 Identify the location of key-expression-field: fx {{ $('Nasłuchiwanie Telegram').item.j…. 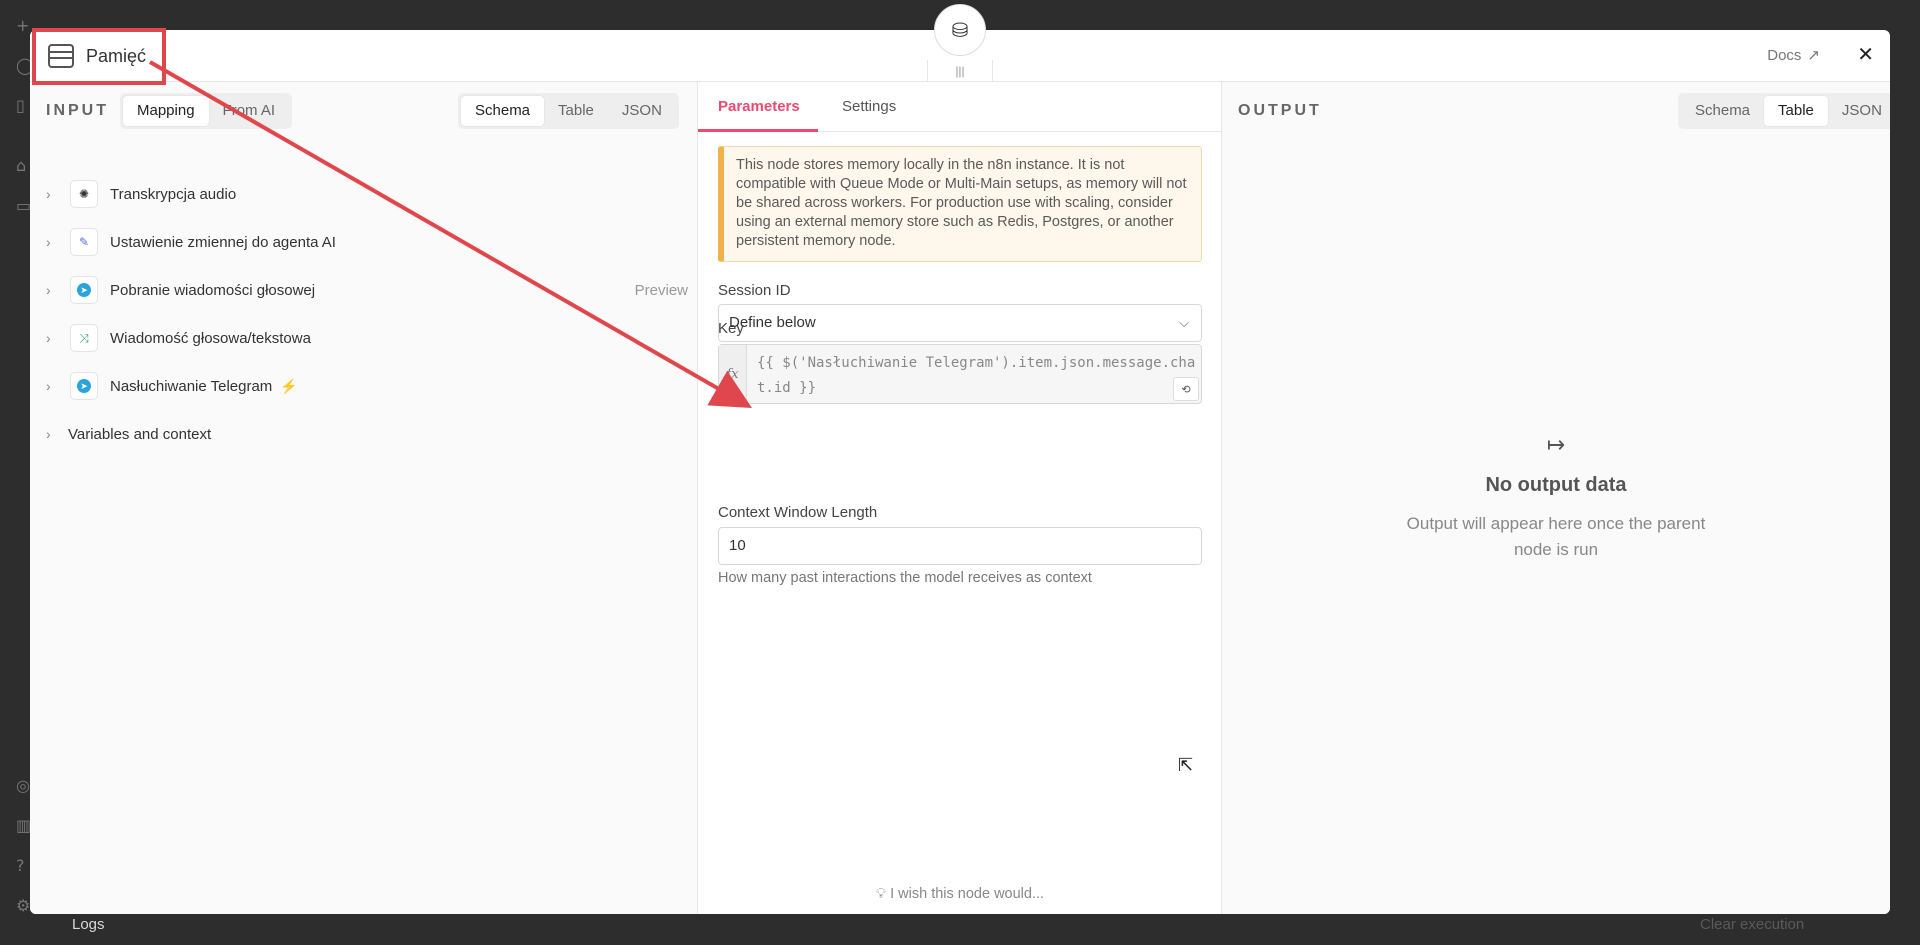
(960, 374).